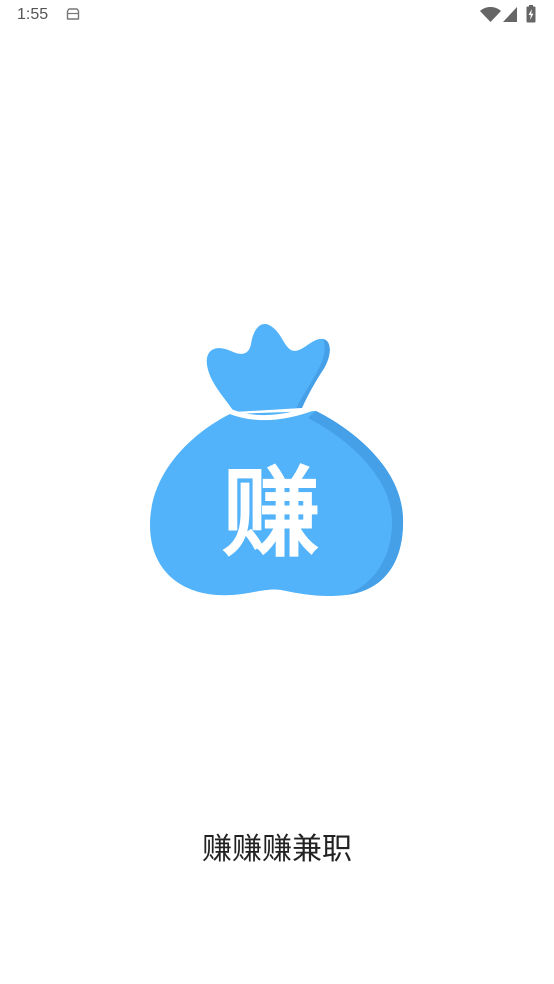  Describe the element at coordinates (277, 849) in the screenshot. I see `app-name: 赚赚赚兼职` at that location.